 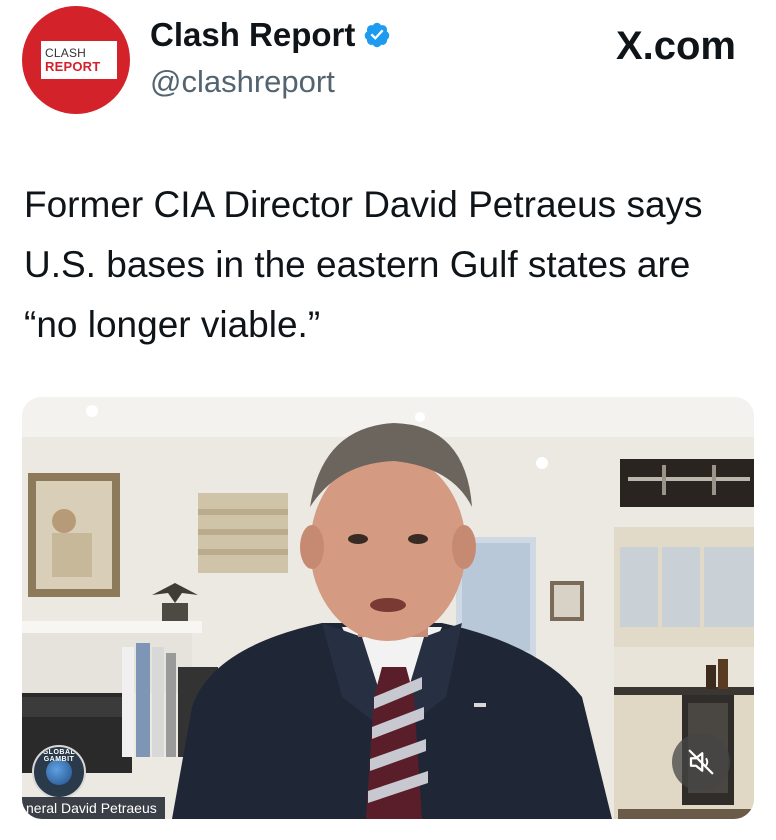 I want to click on speaker-muted-icon, so click(x=701, y=762).